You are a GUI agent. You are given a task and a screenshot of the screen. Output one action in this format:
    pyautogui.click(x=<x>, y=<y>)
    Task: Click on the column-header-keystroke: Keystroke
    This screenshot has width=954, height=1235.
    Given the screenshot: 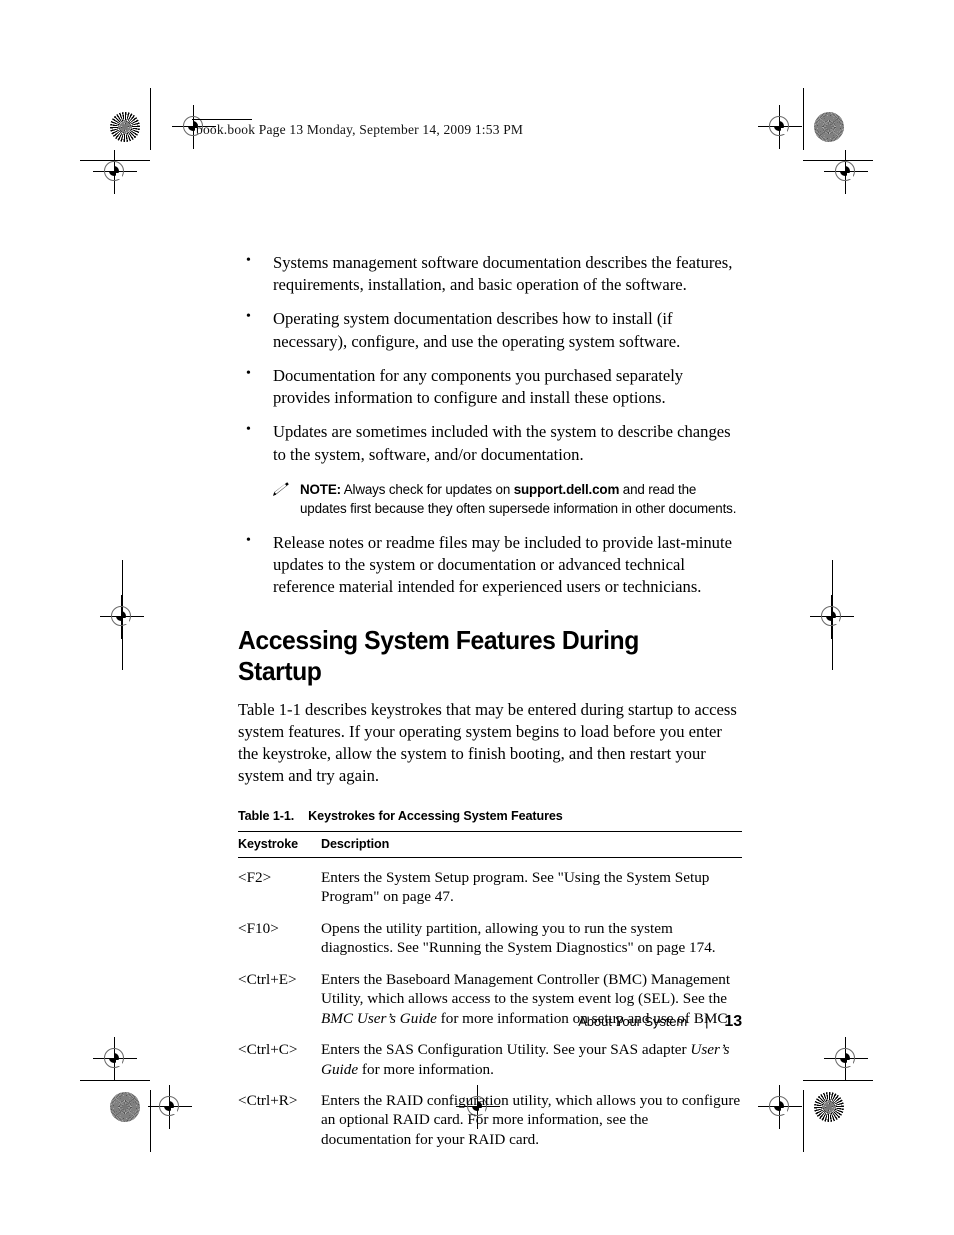 What is the action you would take?
    pyautogui.click(x=279, y=844)
    